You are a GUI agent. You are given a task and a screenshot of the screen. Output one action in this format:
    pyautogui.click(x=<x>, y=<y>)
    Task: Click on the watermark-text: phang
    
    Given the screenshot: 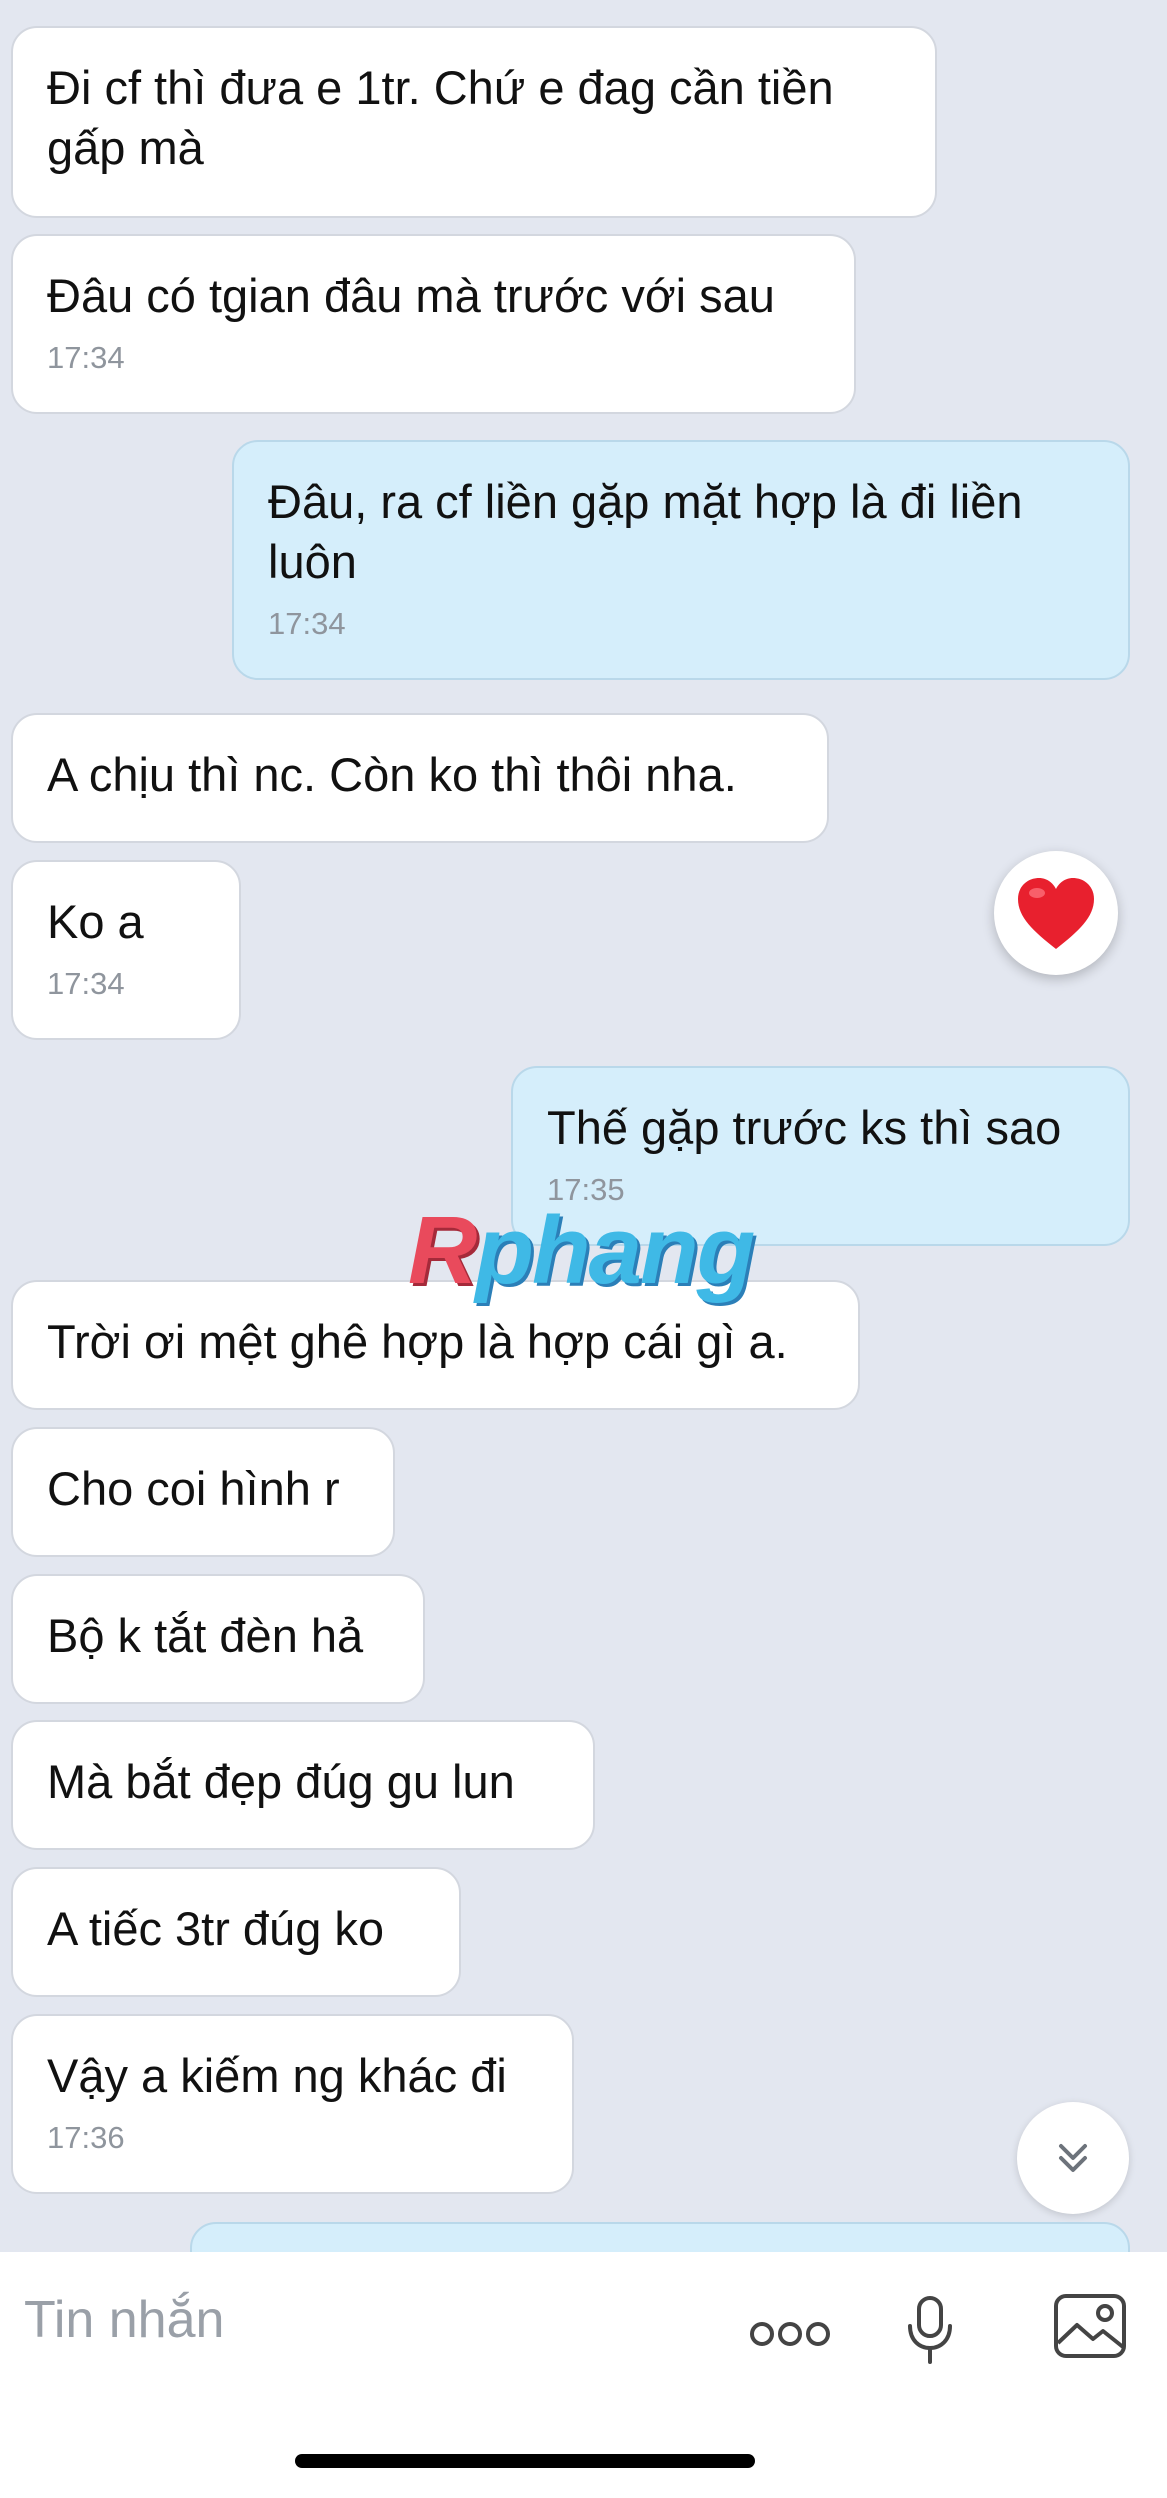 What is the action you would take?
    pyautogui.click(x=615, y=1250)
    